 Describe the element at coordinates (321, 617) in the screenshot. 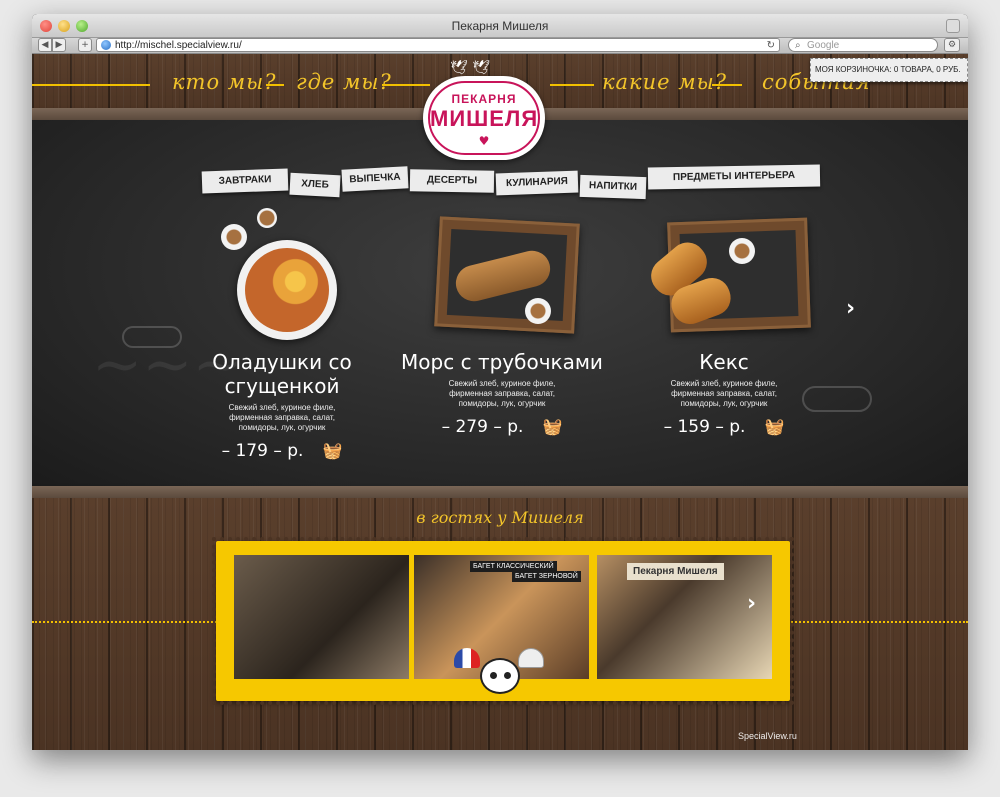

I see `gallery-photo-interior` at that location.